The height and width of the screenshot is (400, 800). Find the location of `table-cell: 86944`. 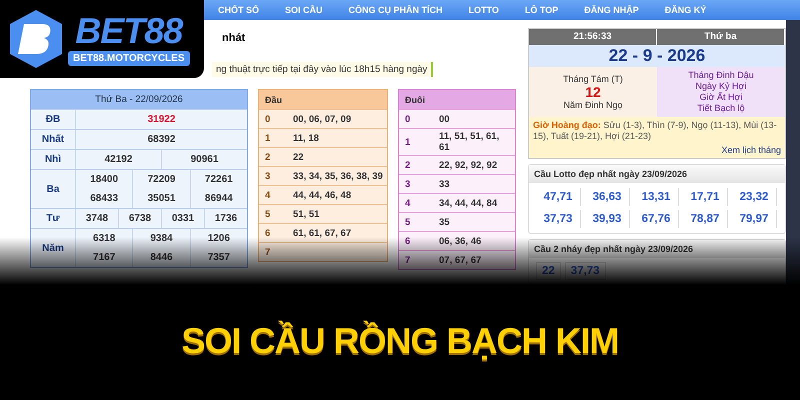

table-cell: 86944 is located at coordinates (218, 198).